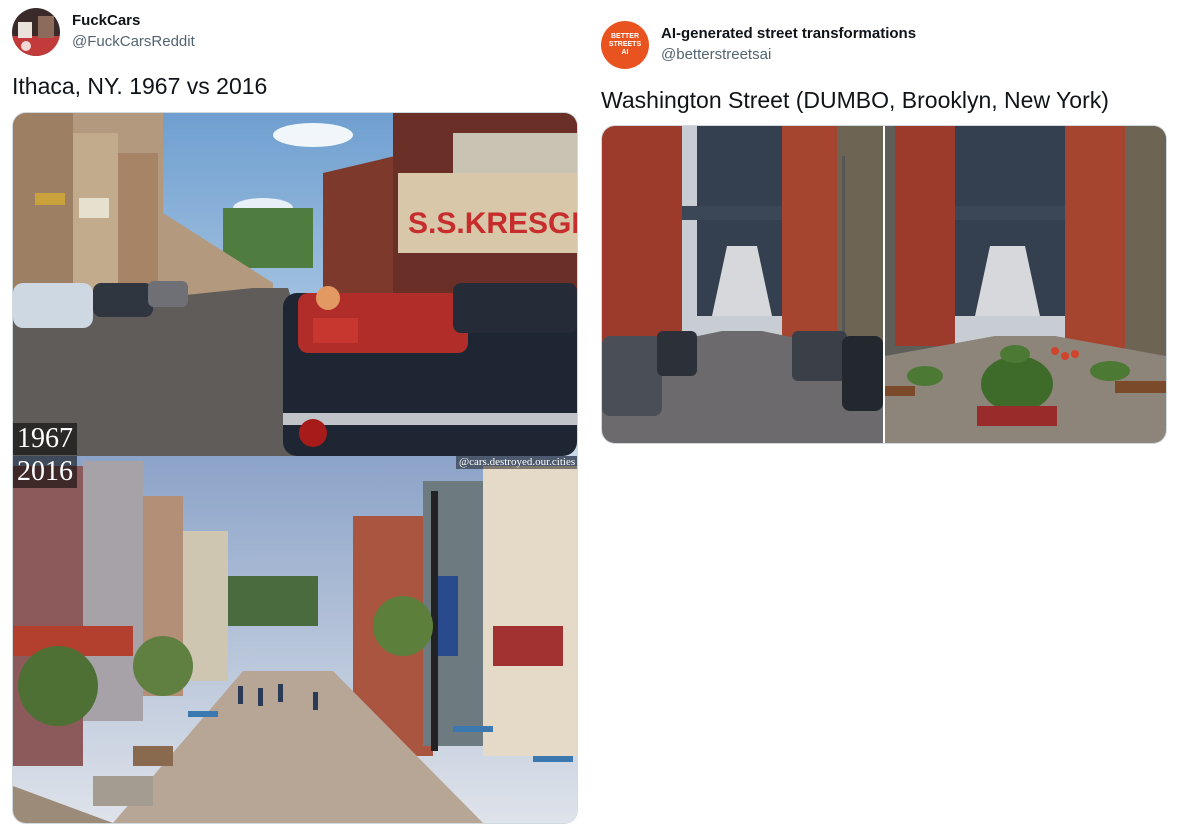 Image resolution: width=1200 pixels, height=833 pixels. Describe the element at coordinates (133, 41) in the screenshot. I see `author-handle: @FuckCarsReddit` at that location.